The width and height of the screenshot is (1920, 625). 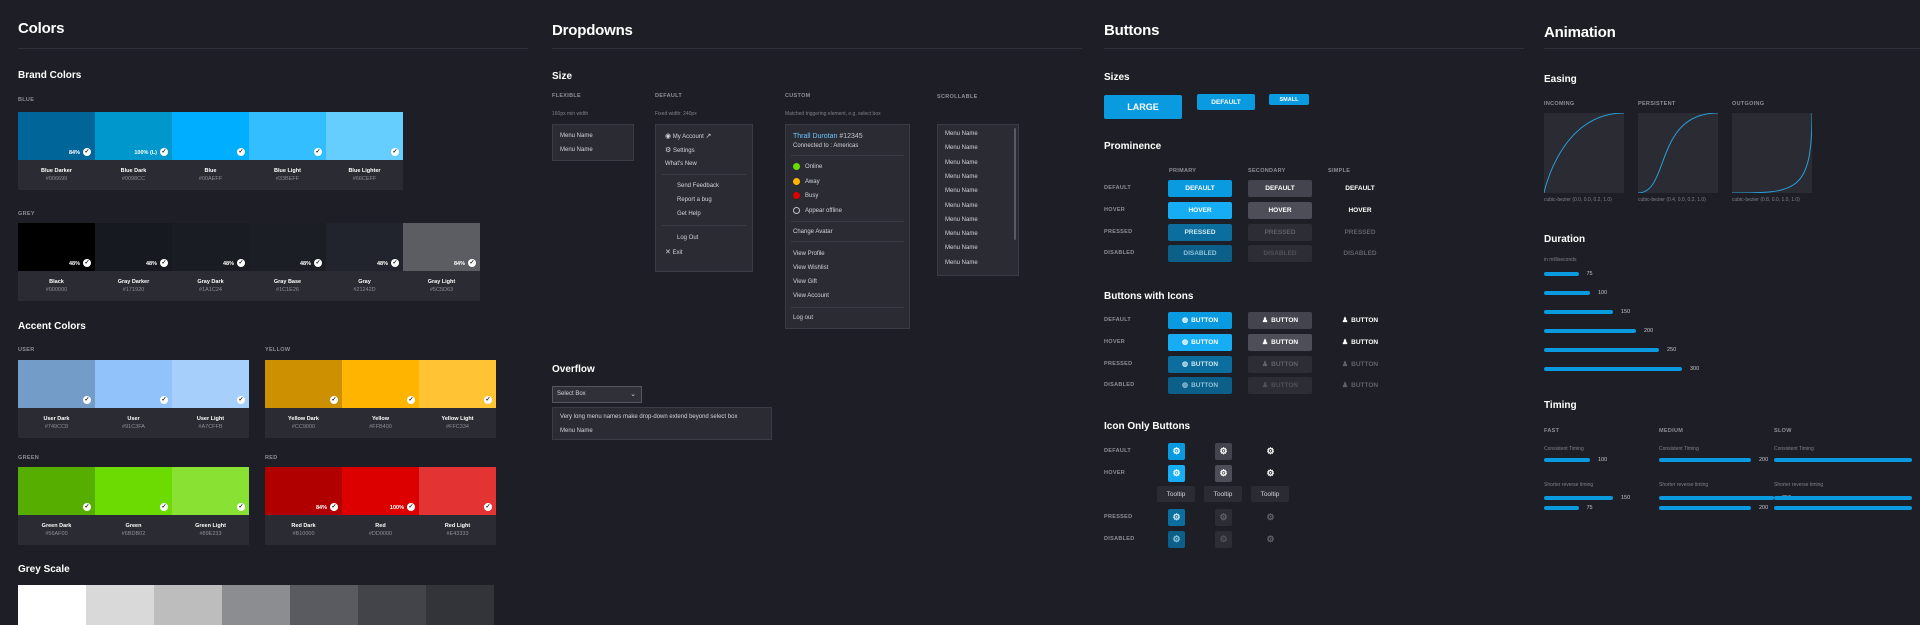 I want to click on view-wishlist: View Wishlist, so click(x=810, y=268).